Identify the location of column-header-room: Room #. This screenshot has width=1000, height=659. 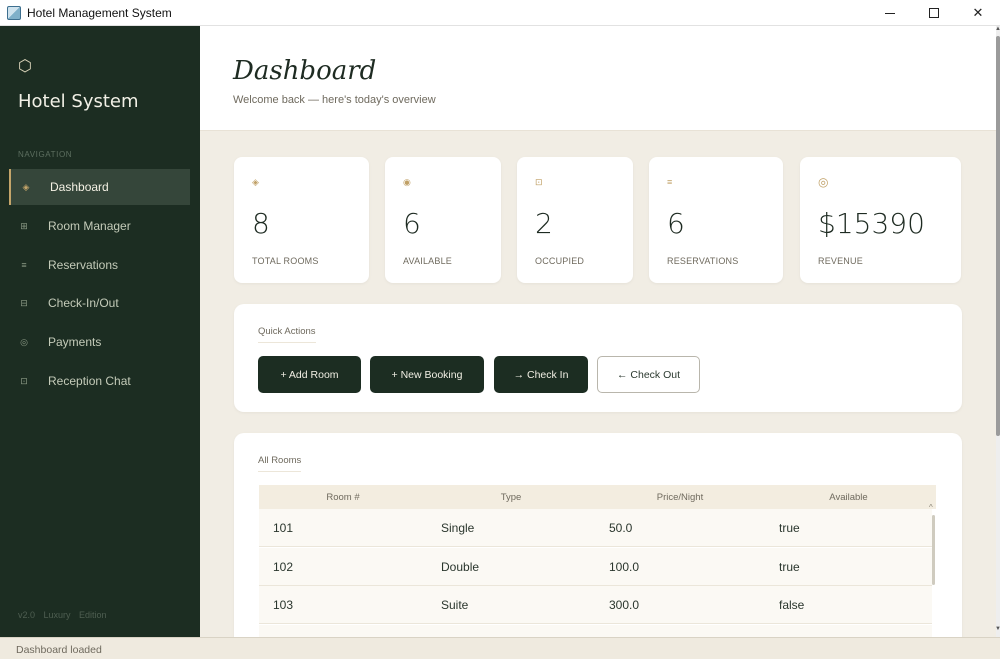
(343, 497).